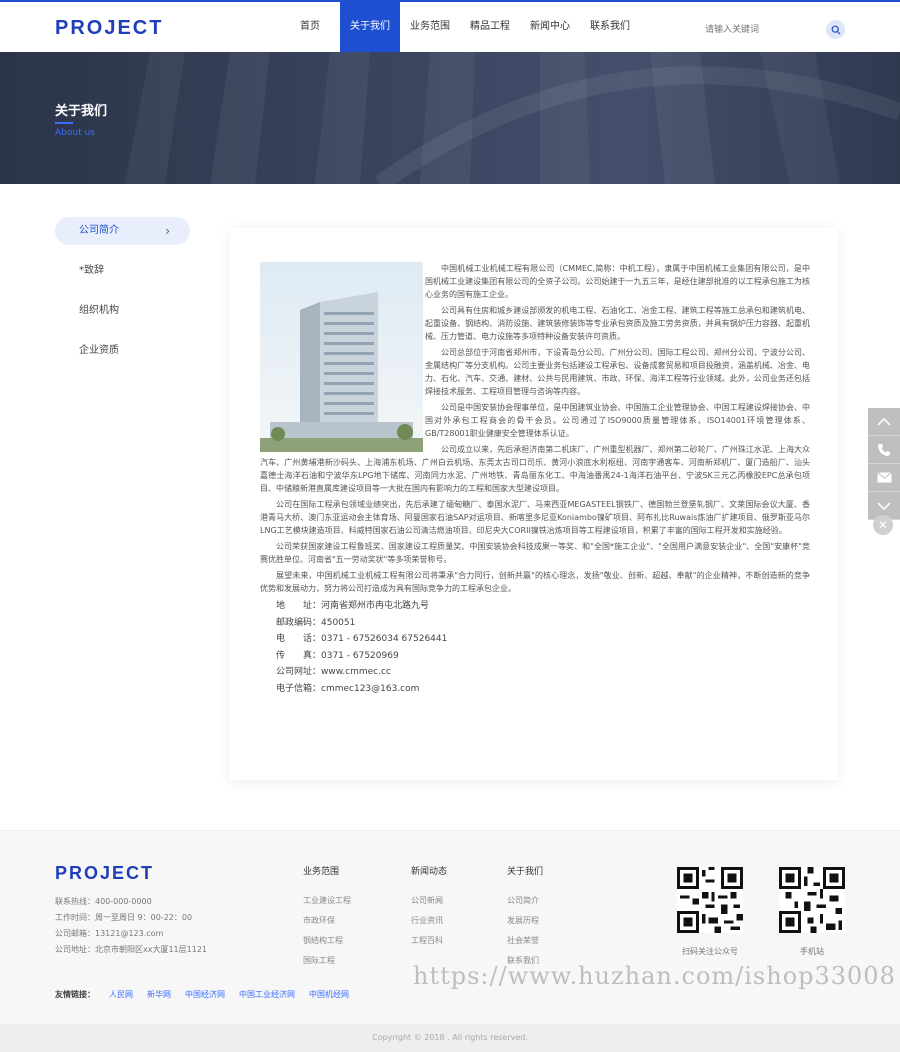  I want to click on footer-email: 公司邮箱：13121@123.com, so click(109, 933).